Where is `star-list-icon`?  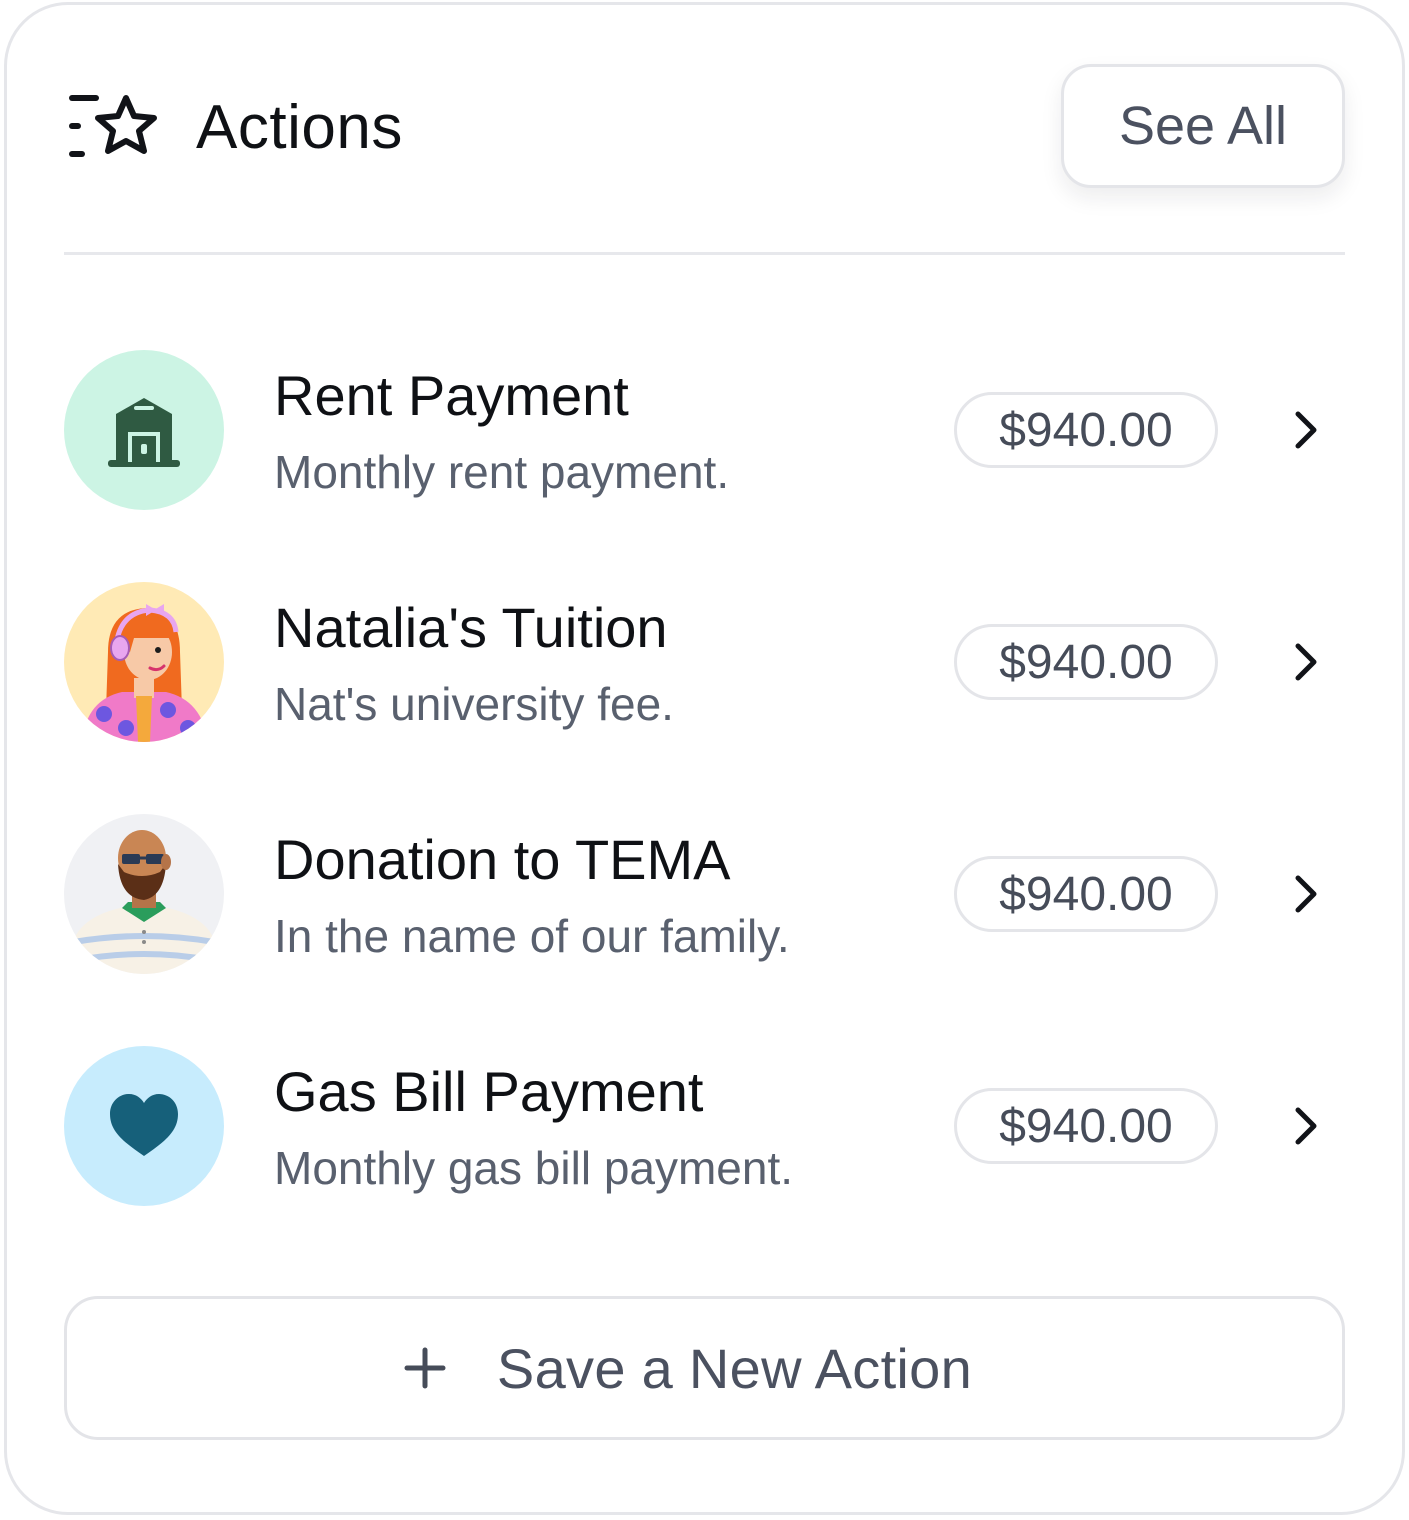
star-list-icon is located at coordinates (113, 126).